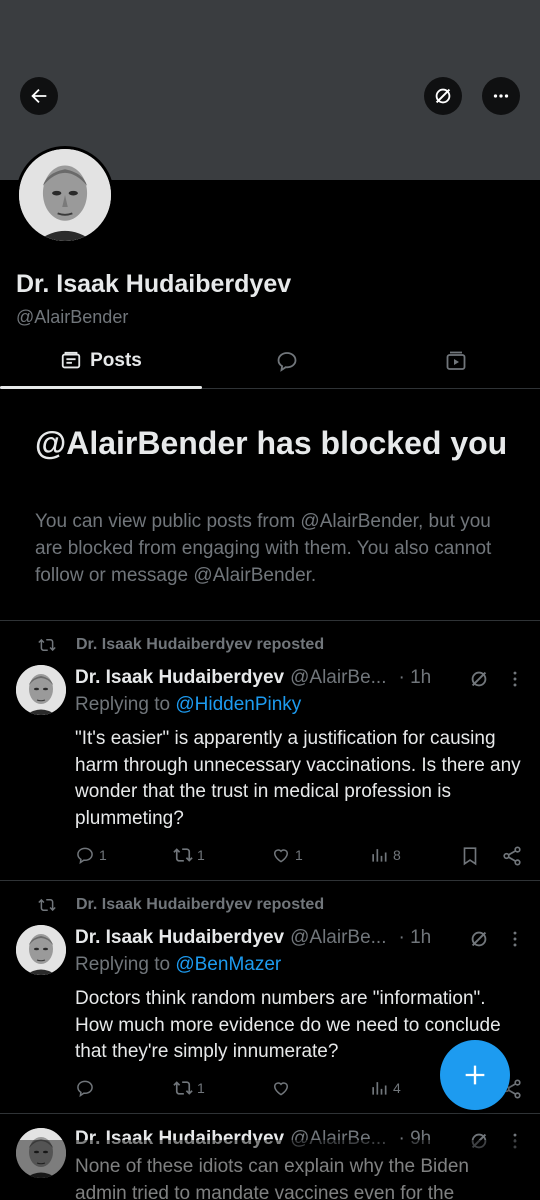  I want to click on grok-button, so click(443, 96).